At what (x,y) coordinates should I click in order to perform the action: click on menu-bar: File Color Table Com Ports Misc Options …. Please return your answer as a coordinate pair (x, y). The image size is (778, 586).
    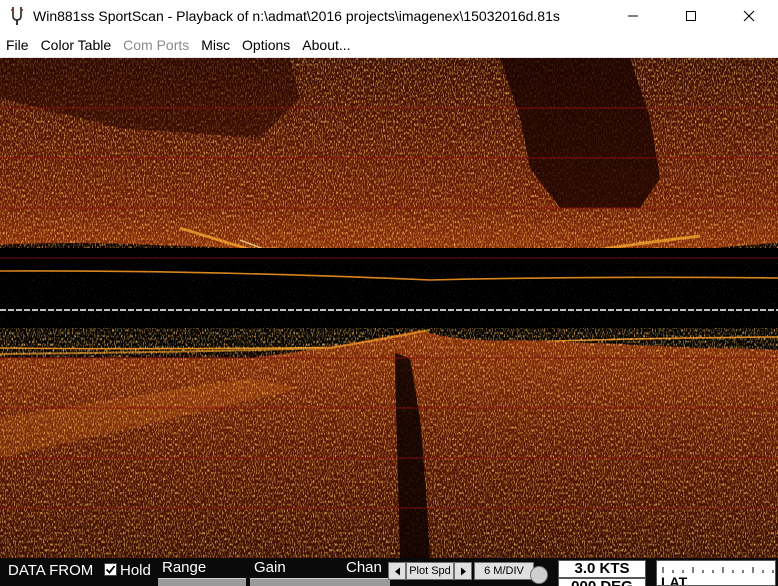
    Looking at the image, I should click on (389, 45).